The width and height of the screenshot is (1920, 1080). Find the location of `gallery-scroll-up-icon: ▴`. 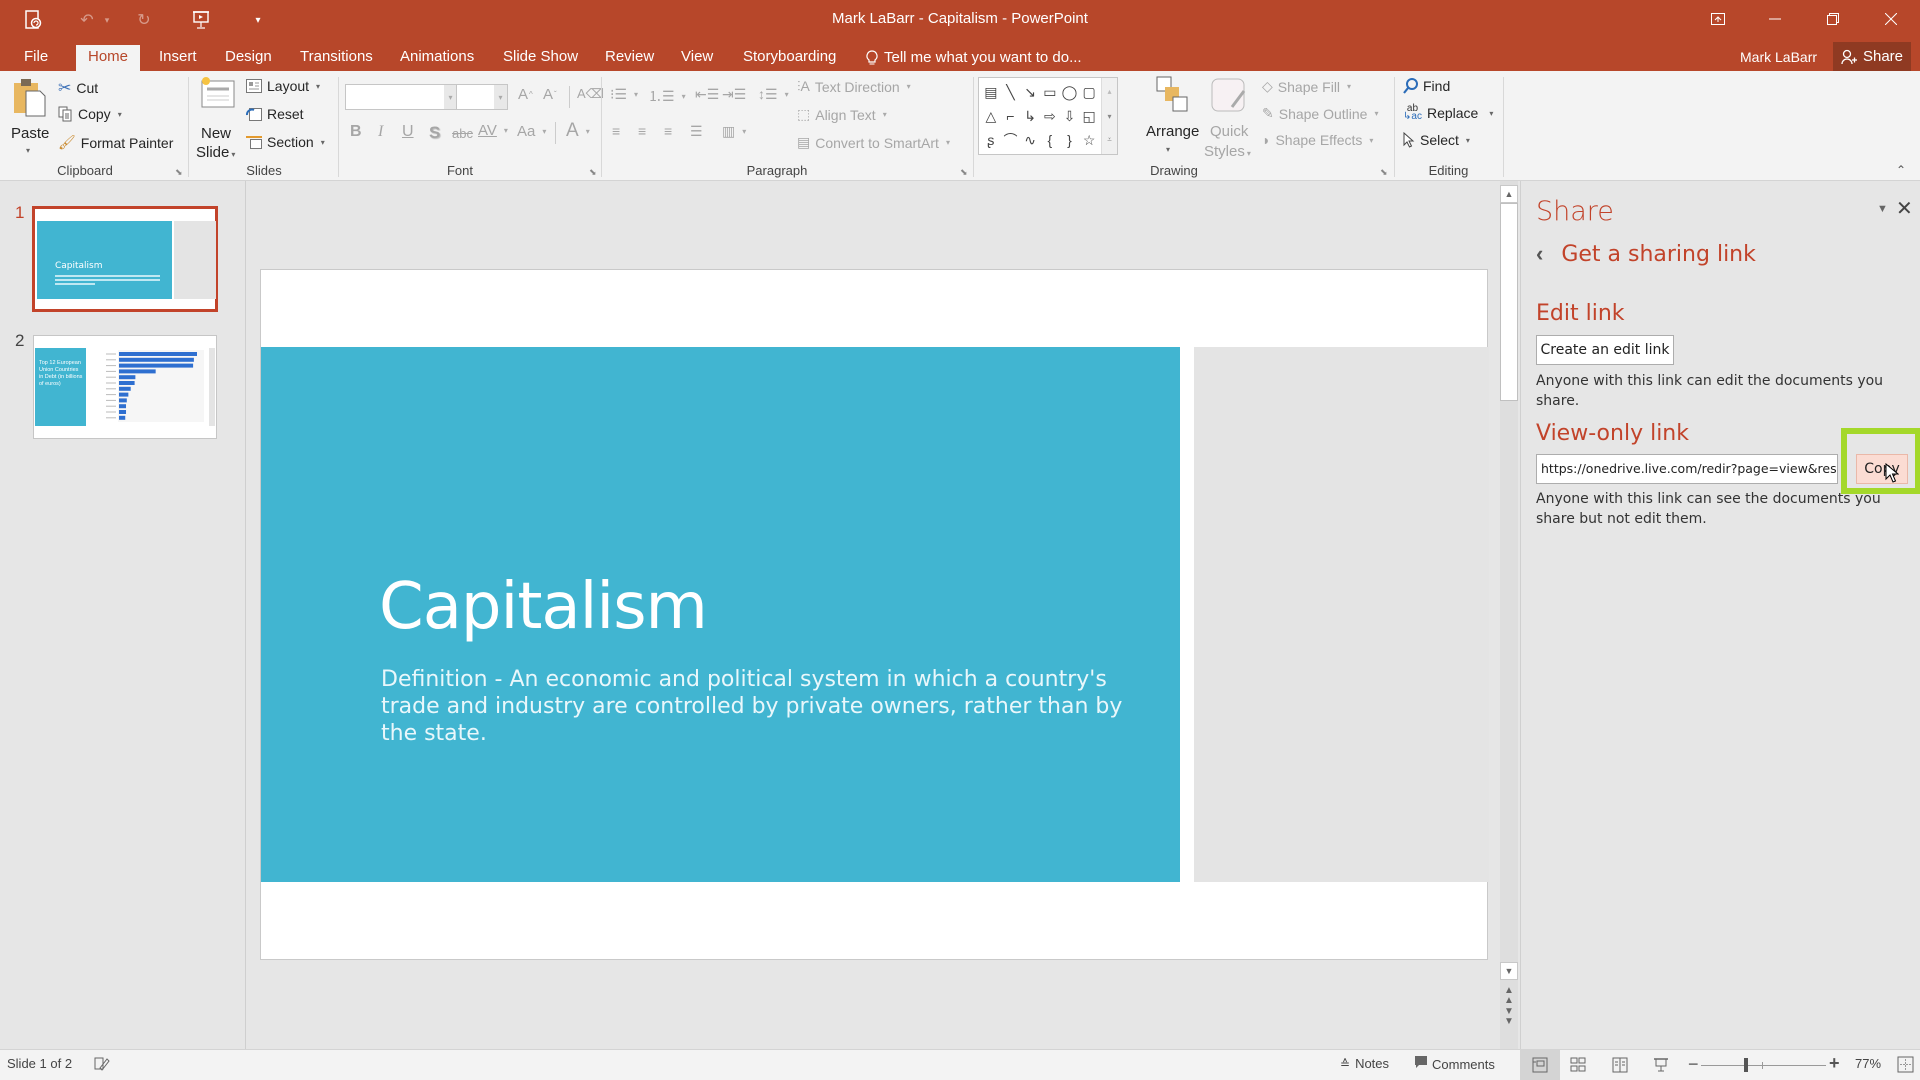

gallery-scroll-up-icon: ▴ is located at coordinates (1109, 91).